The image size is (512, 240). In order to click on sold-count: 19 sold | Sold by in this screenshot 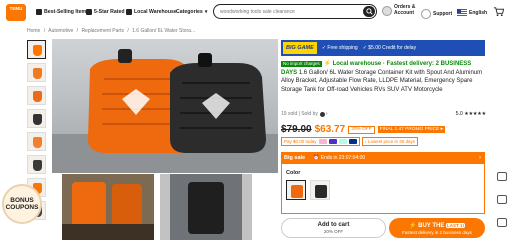, I will do `click(299, 114)`.